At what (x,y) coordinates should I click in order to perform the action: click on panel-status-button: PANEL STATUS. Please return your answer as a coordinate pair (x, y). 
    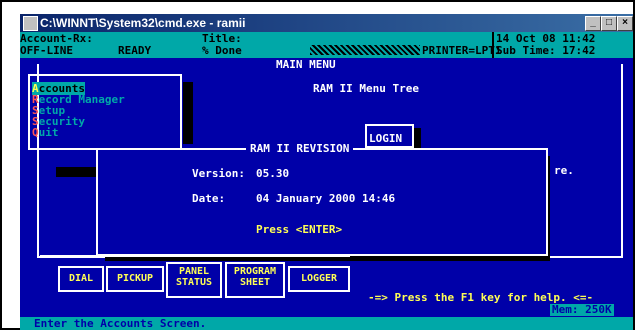
    Looking at the image, I should click on (194, 280).